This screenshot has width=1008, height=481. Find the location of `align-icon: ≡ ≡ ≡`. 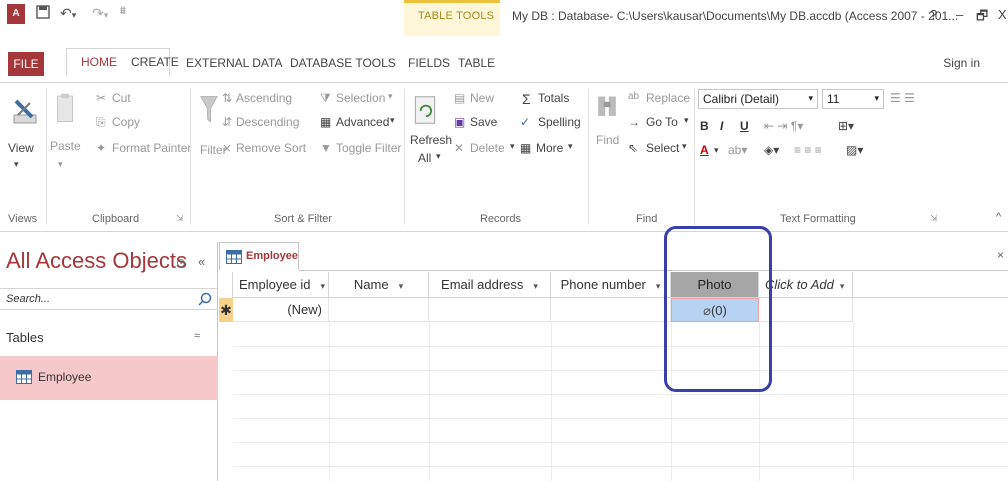

align-icon: ≡ ≡ ≡ is located at coordinates (808, 150).